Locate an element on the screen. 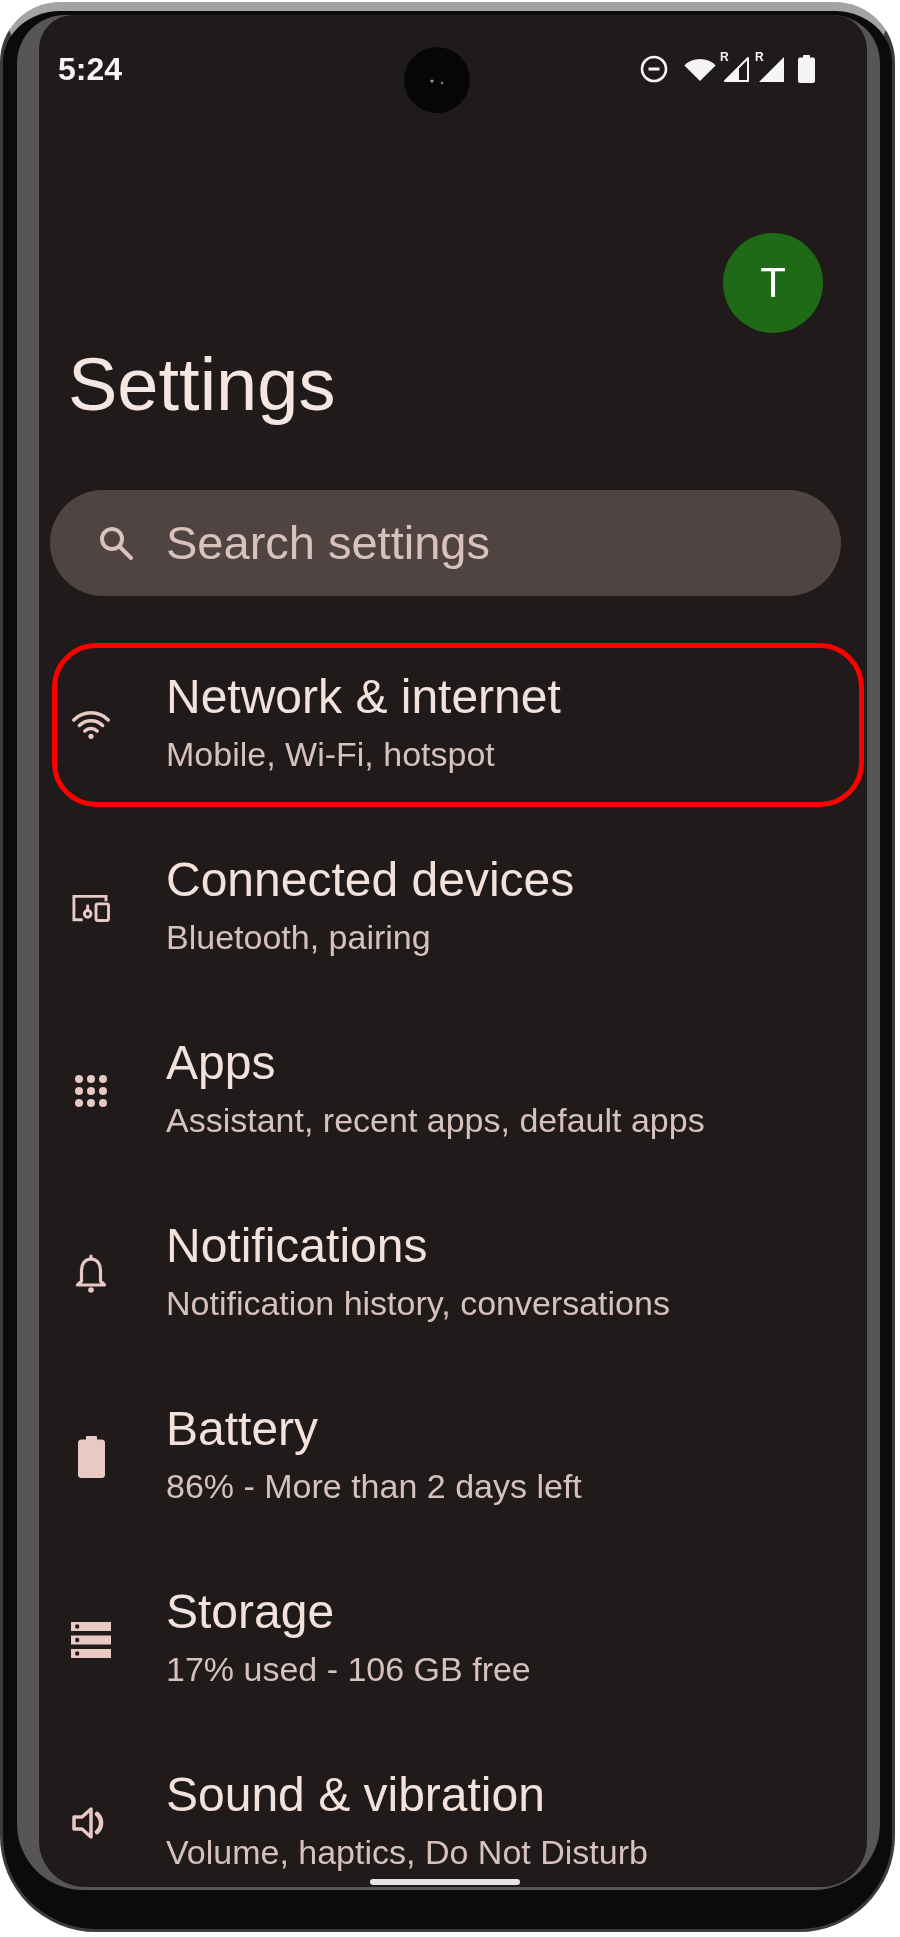 This screenshot has height=1937, width=900. search-bar: Search settings is located at coordinates (445, 543).